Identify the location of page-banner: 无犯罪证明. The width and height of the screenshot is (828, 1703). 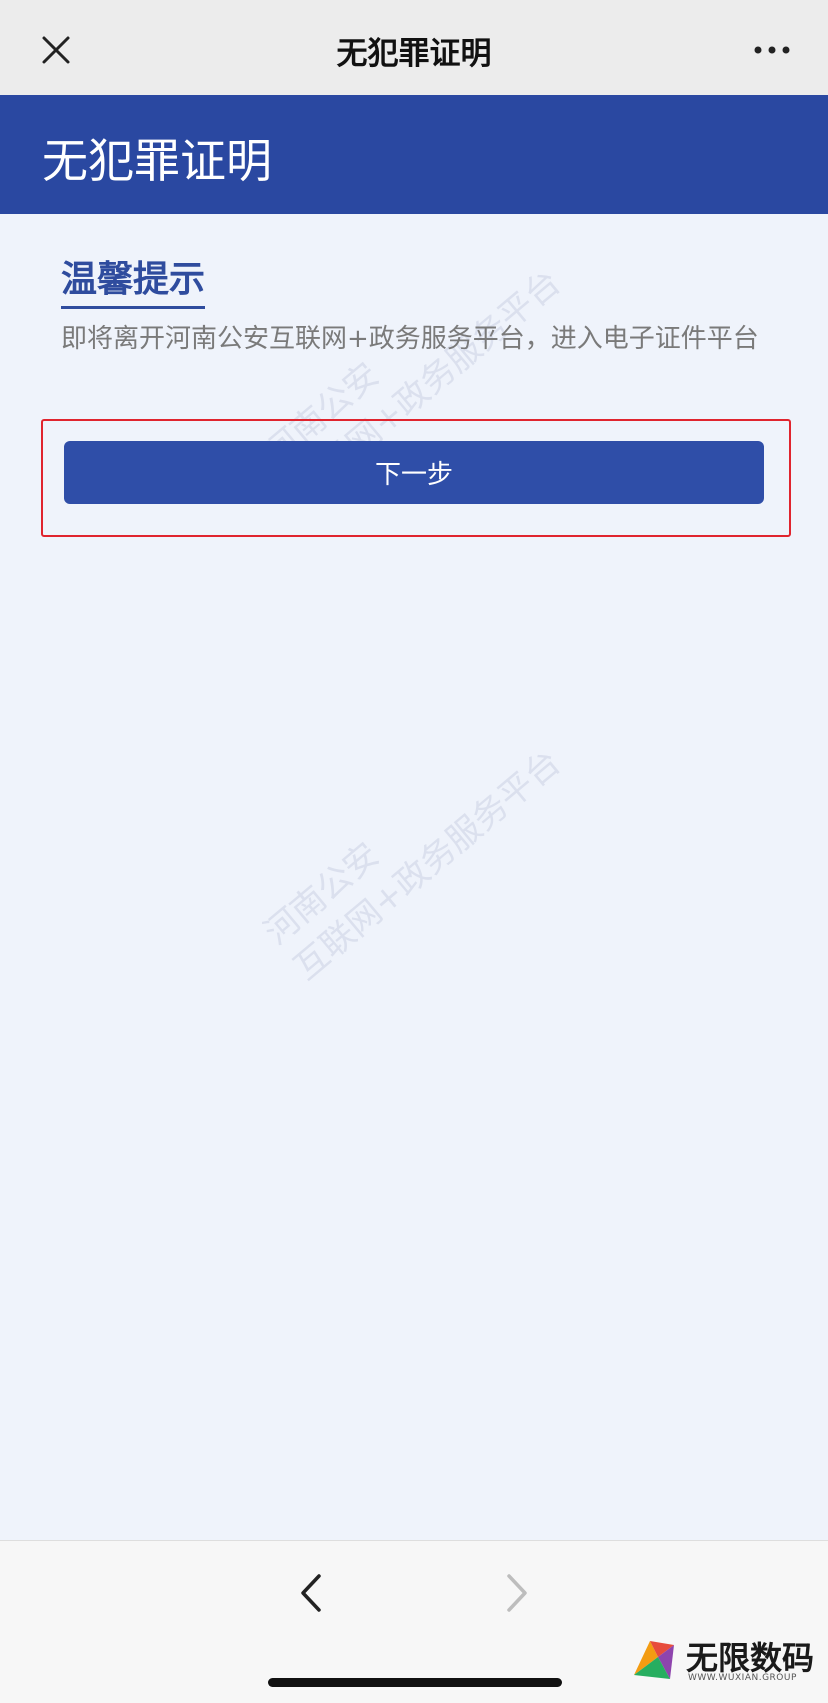
(414, 154).